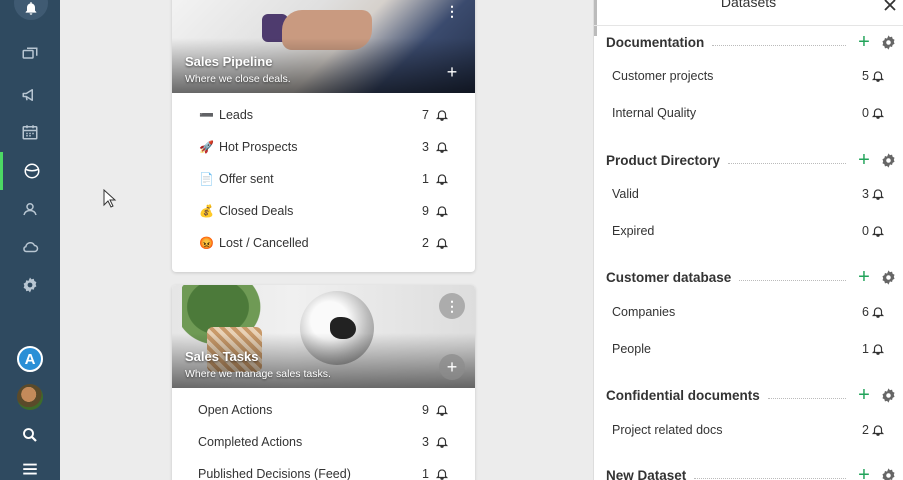 This screenshot has height=480, width=903. What do you see at coordinates (748, 231) in the screenshot?
I see `dataset-item: Expired 0` at bounding box center [748, 231].